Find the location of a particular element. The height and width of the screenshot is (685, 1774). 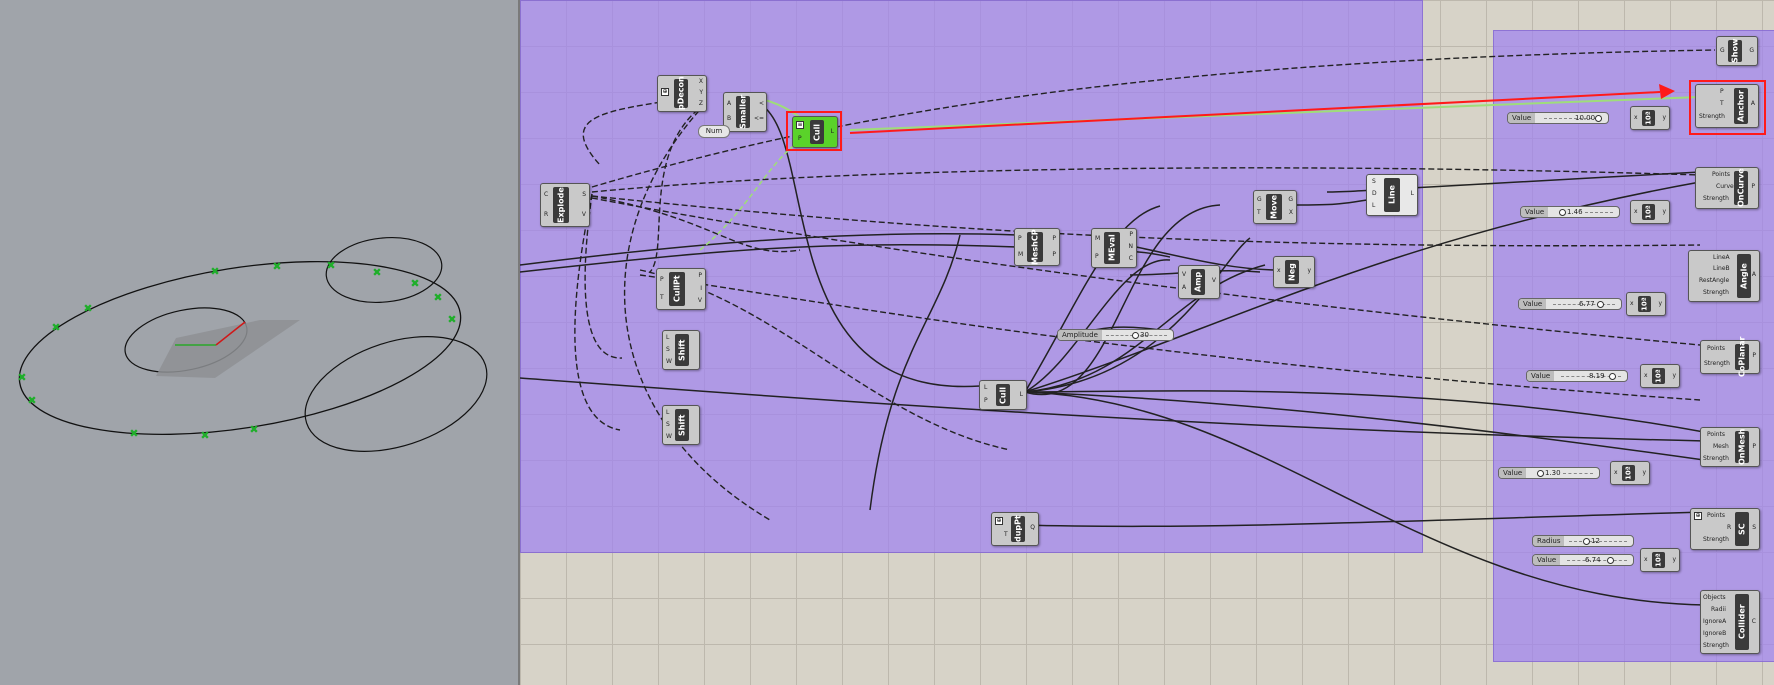

smaller-node: A B Smaller < <= is located at coordinates (745, 112).